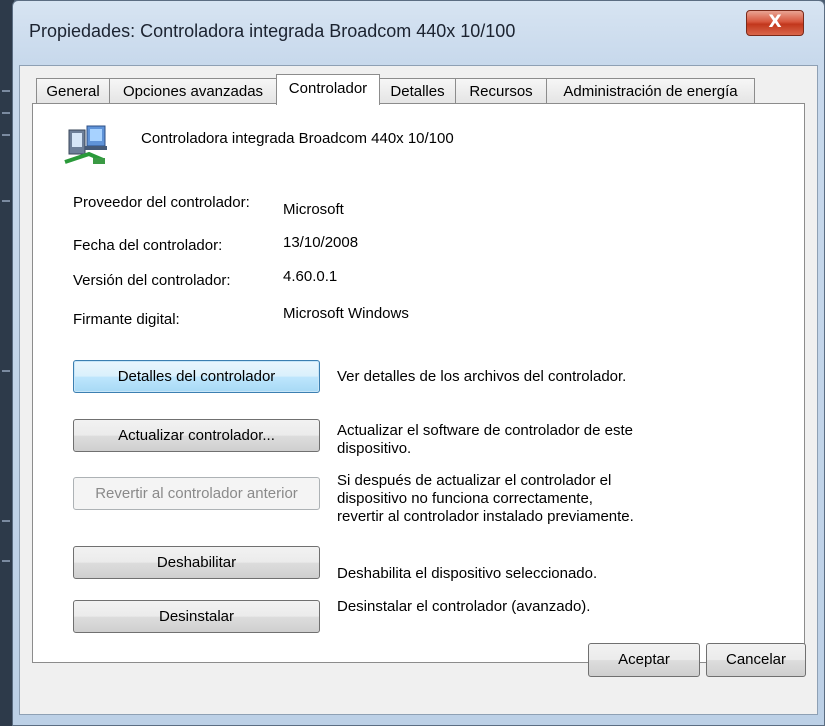 This screenshot has width=825, height=726. Describe the element at coordinates (196, 616) in the screenshot. I see `uninstall-driver-button: Desinstalar` at that location.